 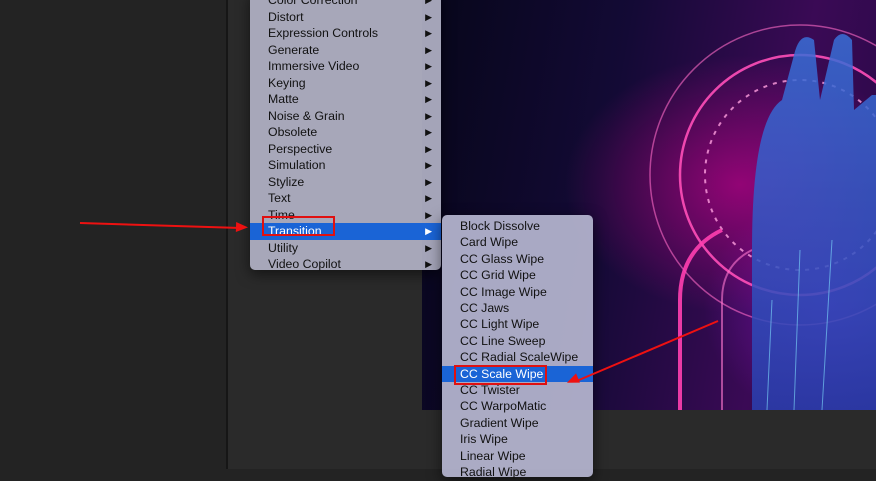 What do you see at coordinates (293, 132) in the screenshot?
I see `menu-item-label: Obsolete` at bounding box center [293, 132].